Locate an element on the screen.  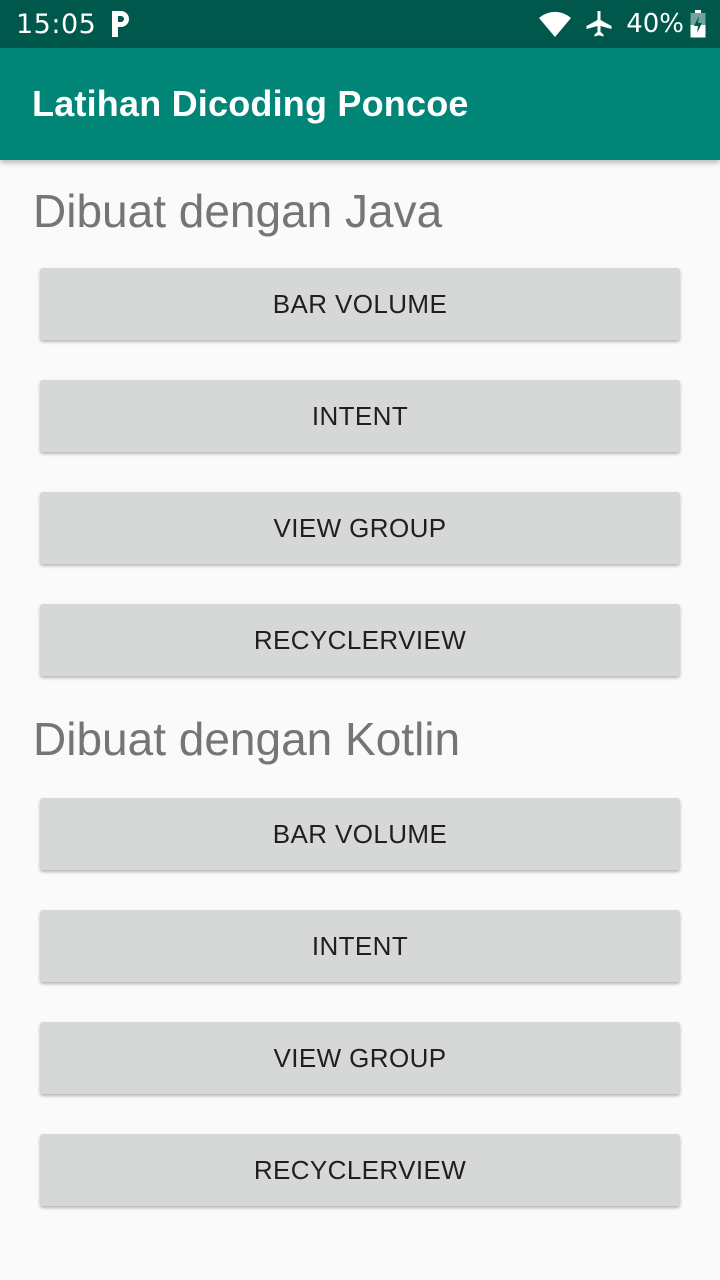
battery-percent: 40% is located at coordinates (655, 24).